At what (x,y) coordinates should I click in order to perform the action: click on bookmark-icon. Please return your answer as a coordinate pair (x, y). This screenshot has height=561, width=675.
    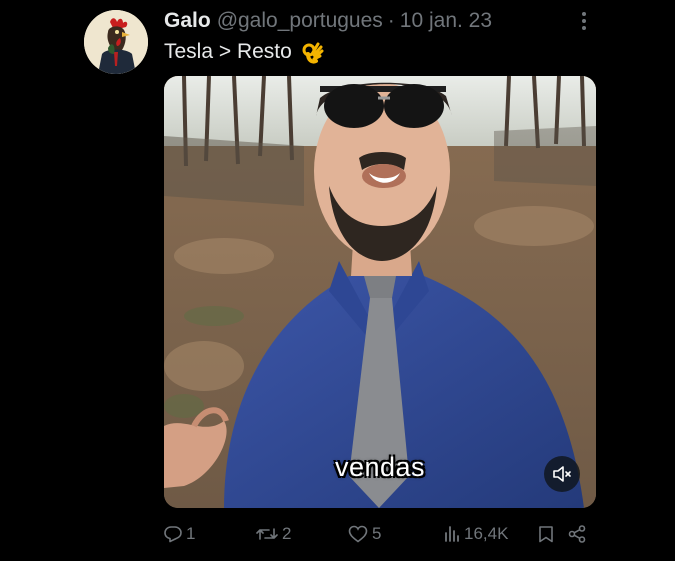
    Looking at the image, I should click on (546, 534).